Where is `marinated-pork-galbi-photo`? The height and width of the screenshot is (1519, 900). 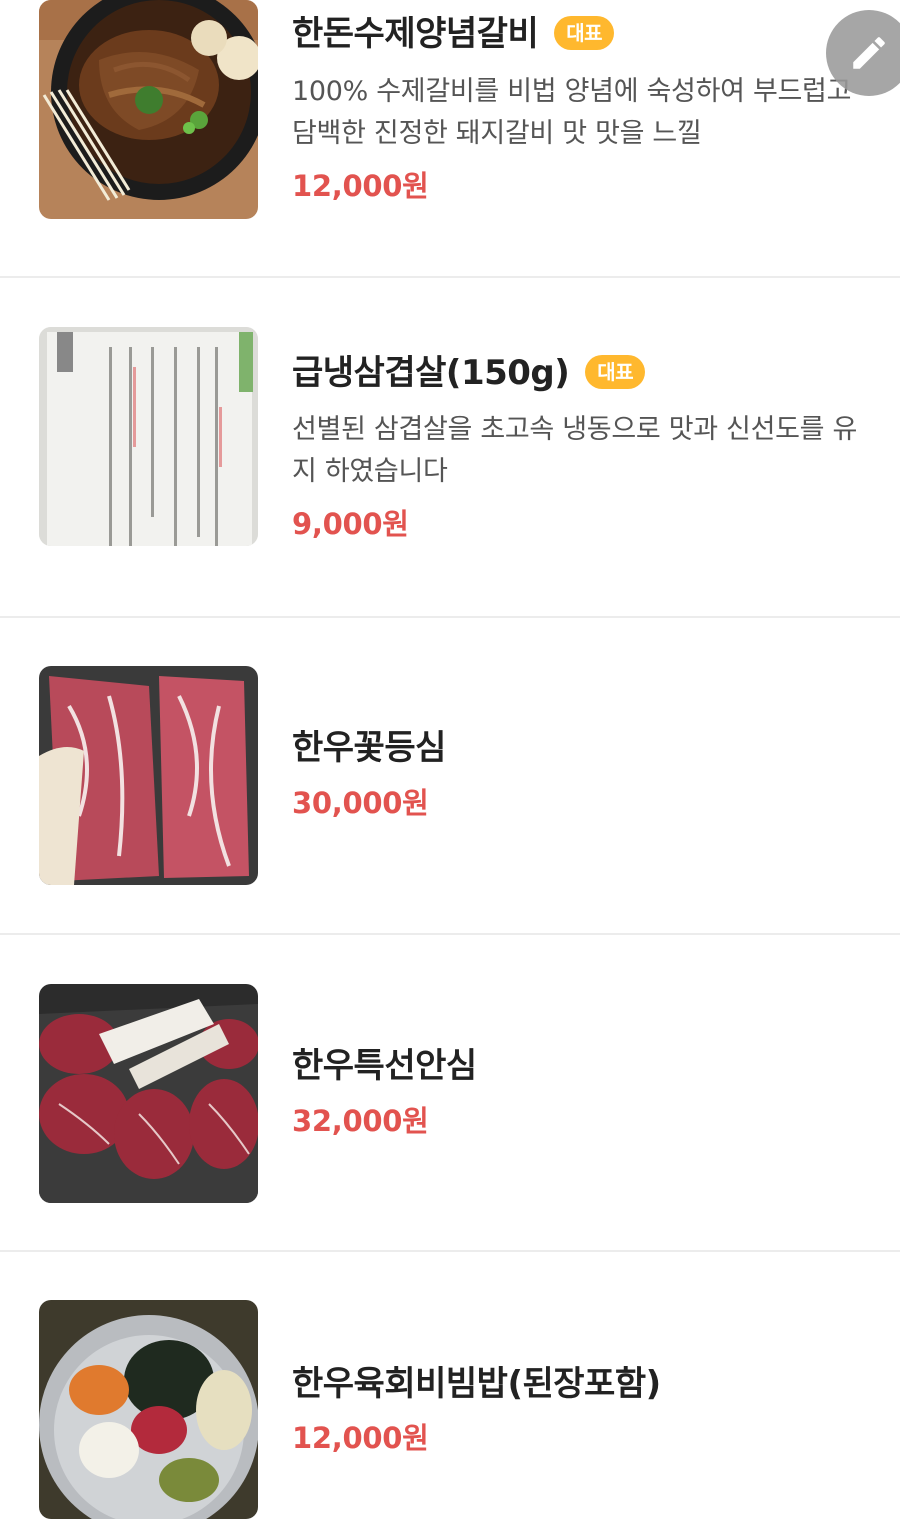
marinated-pork-galbi-photo is located at coordinates (148, 109).